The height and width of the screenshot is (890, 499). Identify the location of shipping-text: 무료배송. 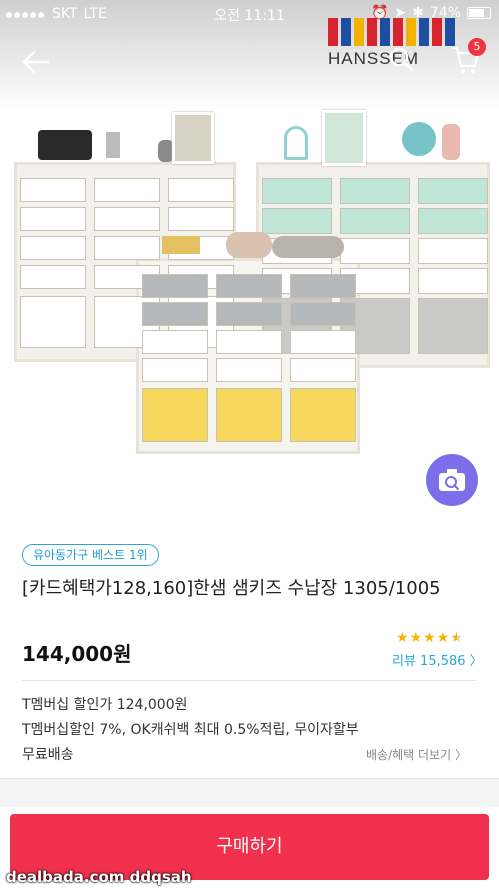
(48, 755).